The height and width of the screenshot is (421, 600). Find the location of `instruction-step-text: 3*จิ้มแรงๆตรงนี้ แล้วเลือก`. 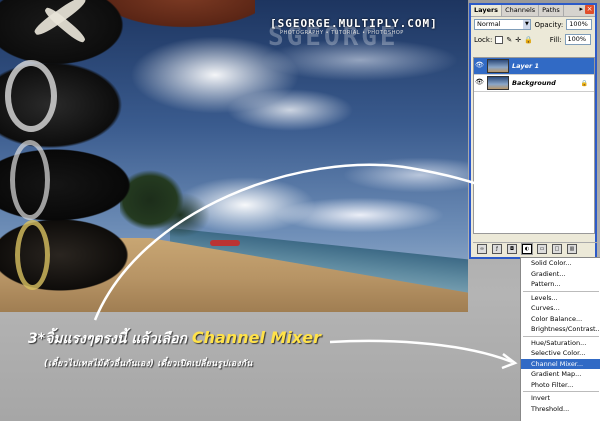

instruction-step-text: 3*จิ้มแรงๆตรงนี้ แล้วเลือก is located at coordinates (107, 339).